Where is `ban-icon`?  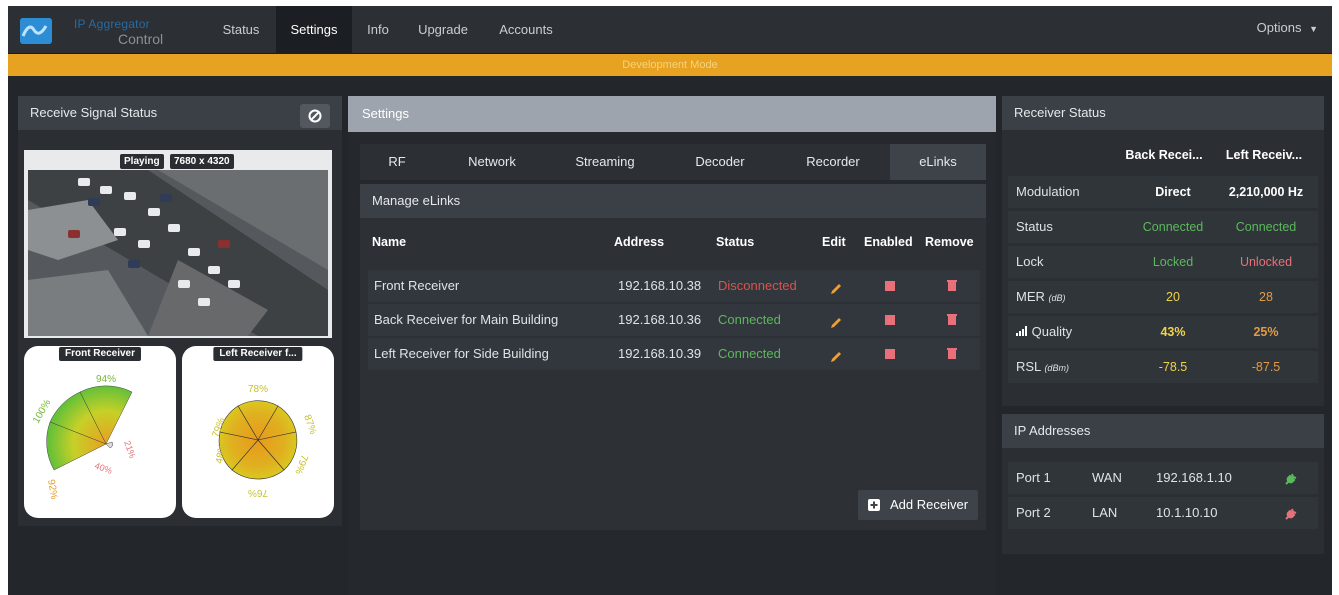
ban-icon is located at coordinates (315, 116).